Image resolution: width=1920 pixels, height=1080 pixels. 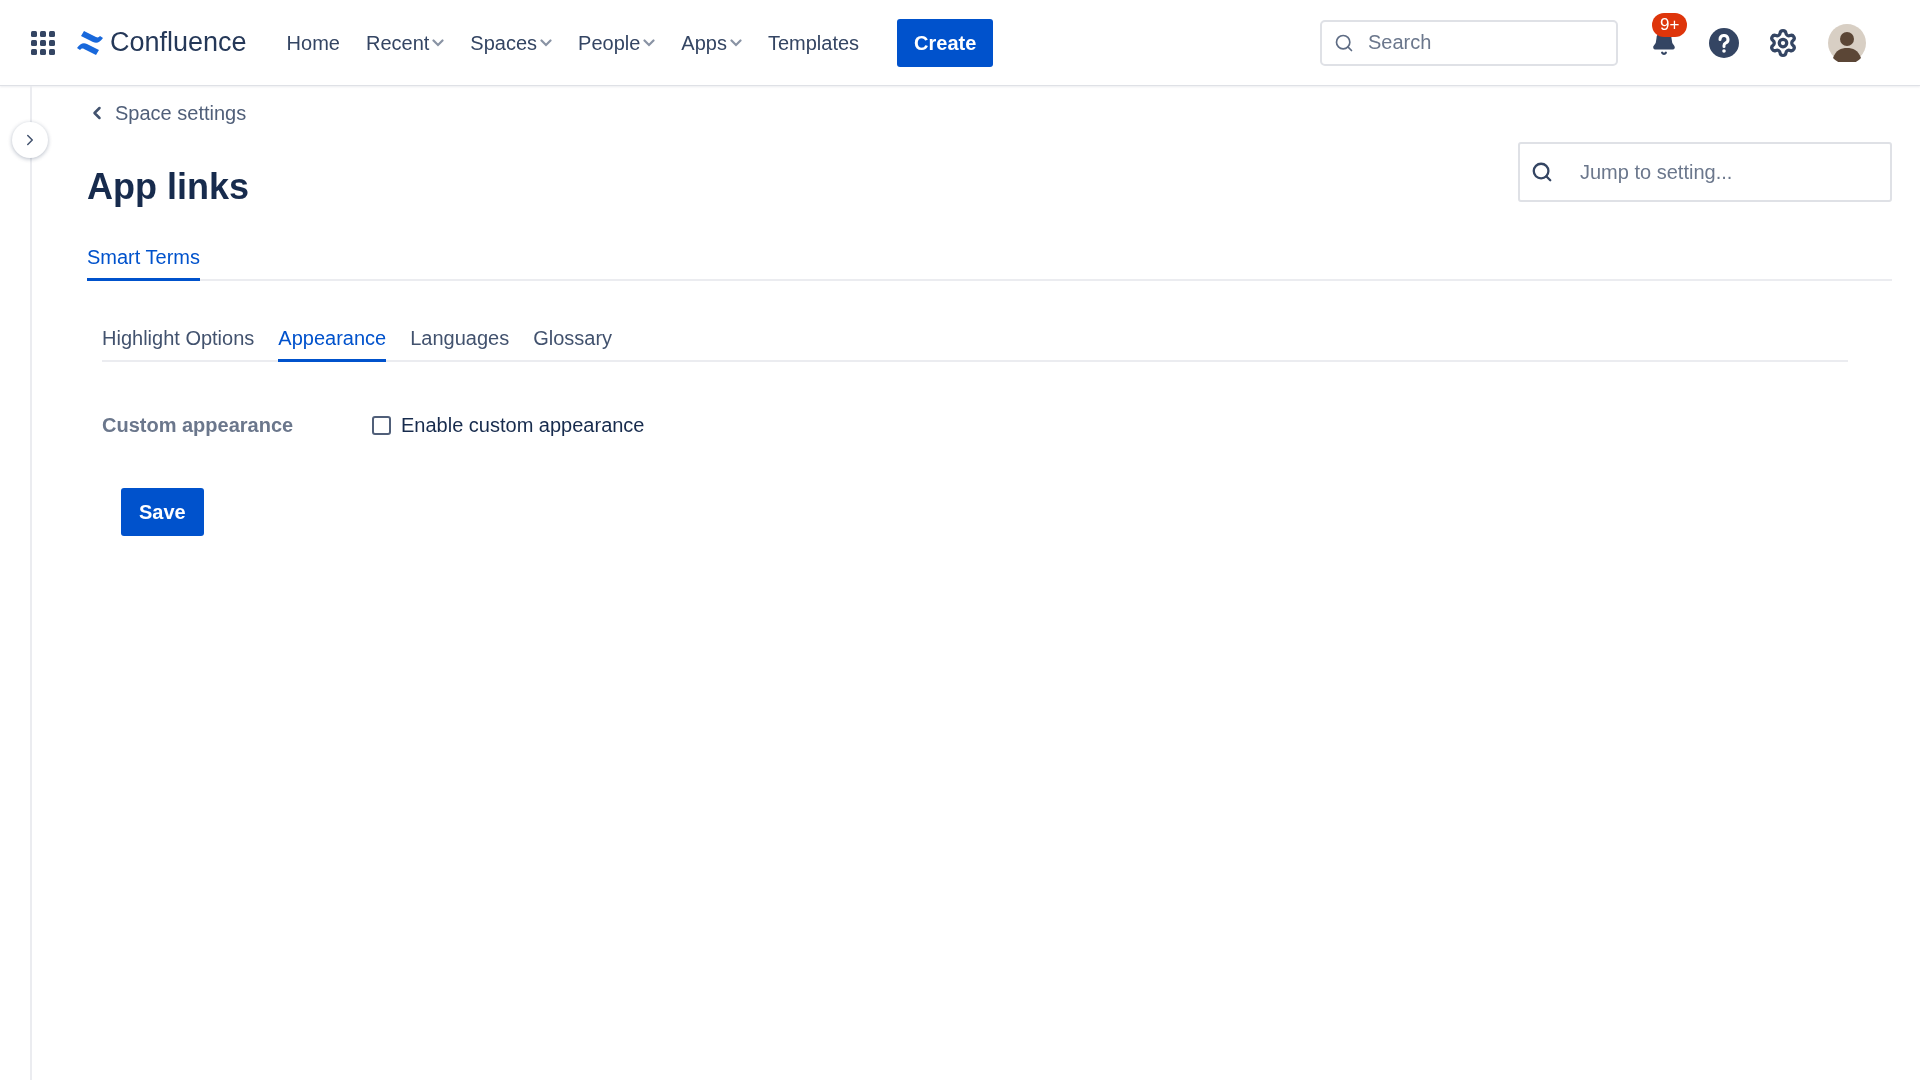 I want to click on avatar-icon, so click(x=1847, y=42).